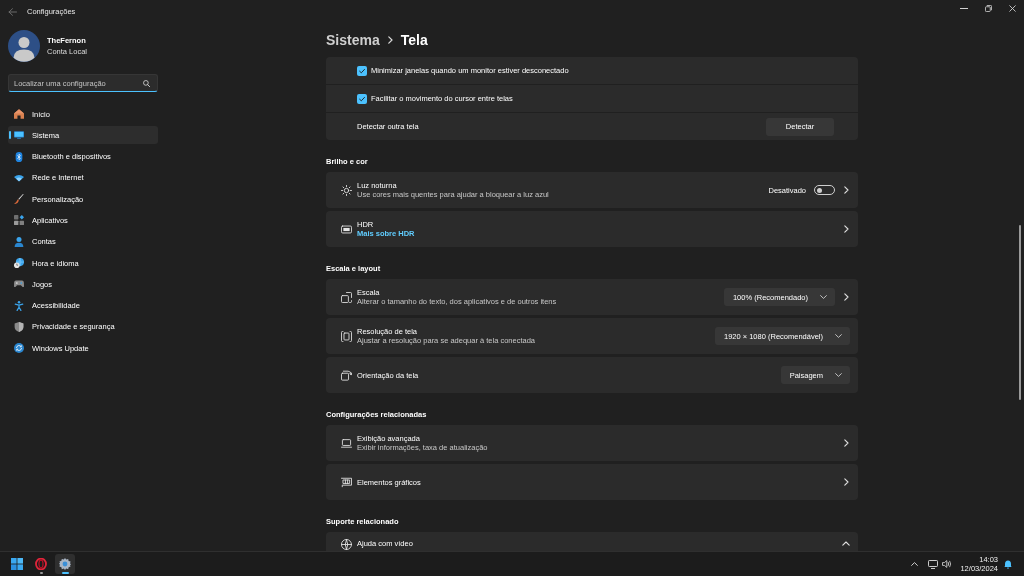 This screenshot has width=1024, height=576. What do you see at coordinates (19, 326) in the screenshot?
I see `shield-icon` at bounding box center [19, 326].